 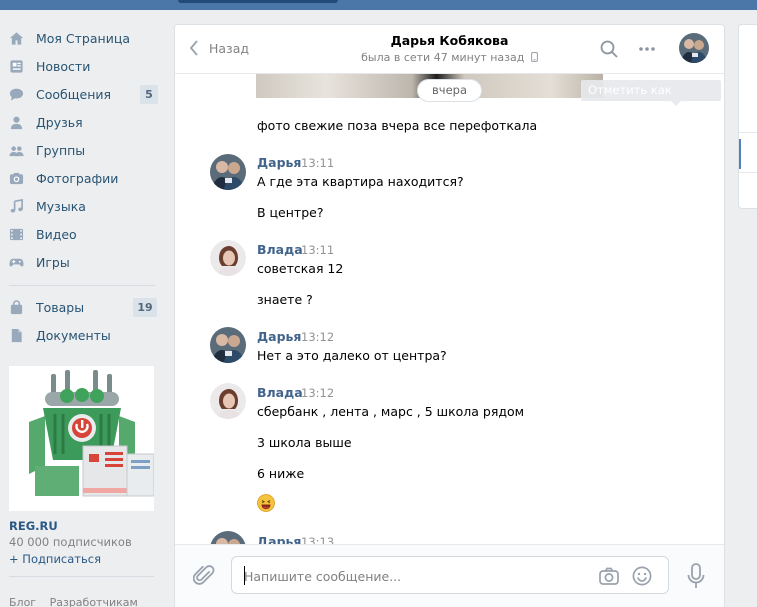 What do you see at coordinates (449, 90) in the screenshot?
I see `date-divider: вчера` at bounding box center [449, 90].